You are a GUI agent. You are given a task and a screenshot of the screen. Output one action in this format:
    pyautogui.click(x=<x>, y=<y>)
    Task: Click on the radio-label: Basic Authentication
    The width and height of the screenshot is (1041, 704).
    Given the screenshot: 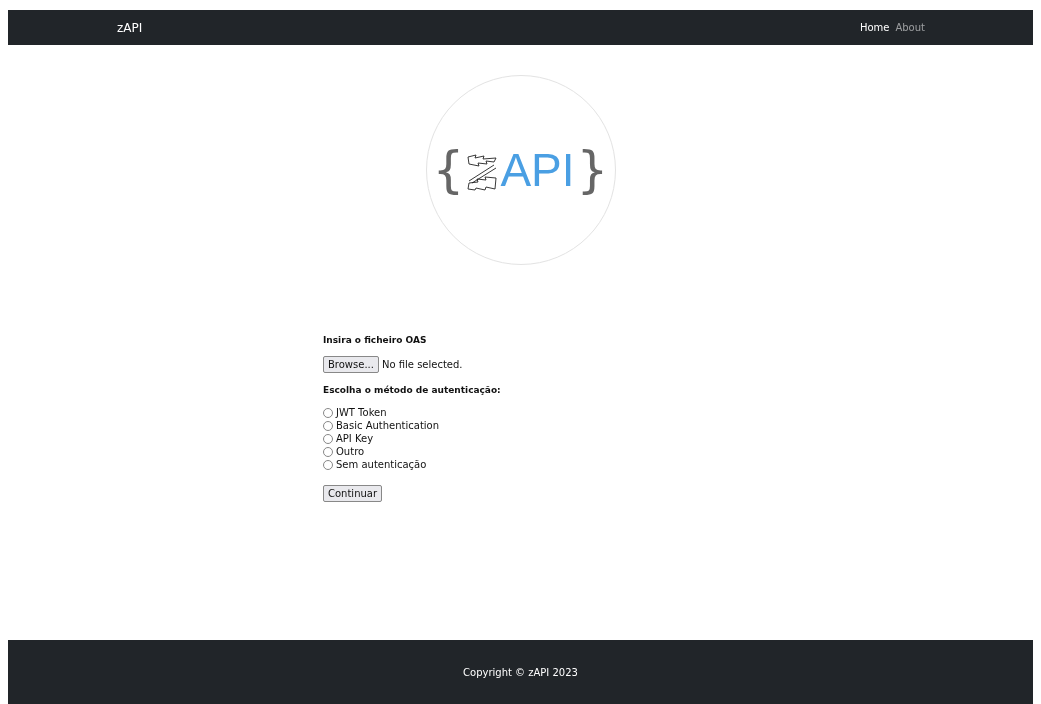 What is the action you would take?
    pyautogui.click(x=388, y=425)
    